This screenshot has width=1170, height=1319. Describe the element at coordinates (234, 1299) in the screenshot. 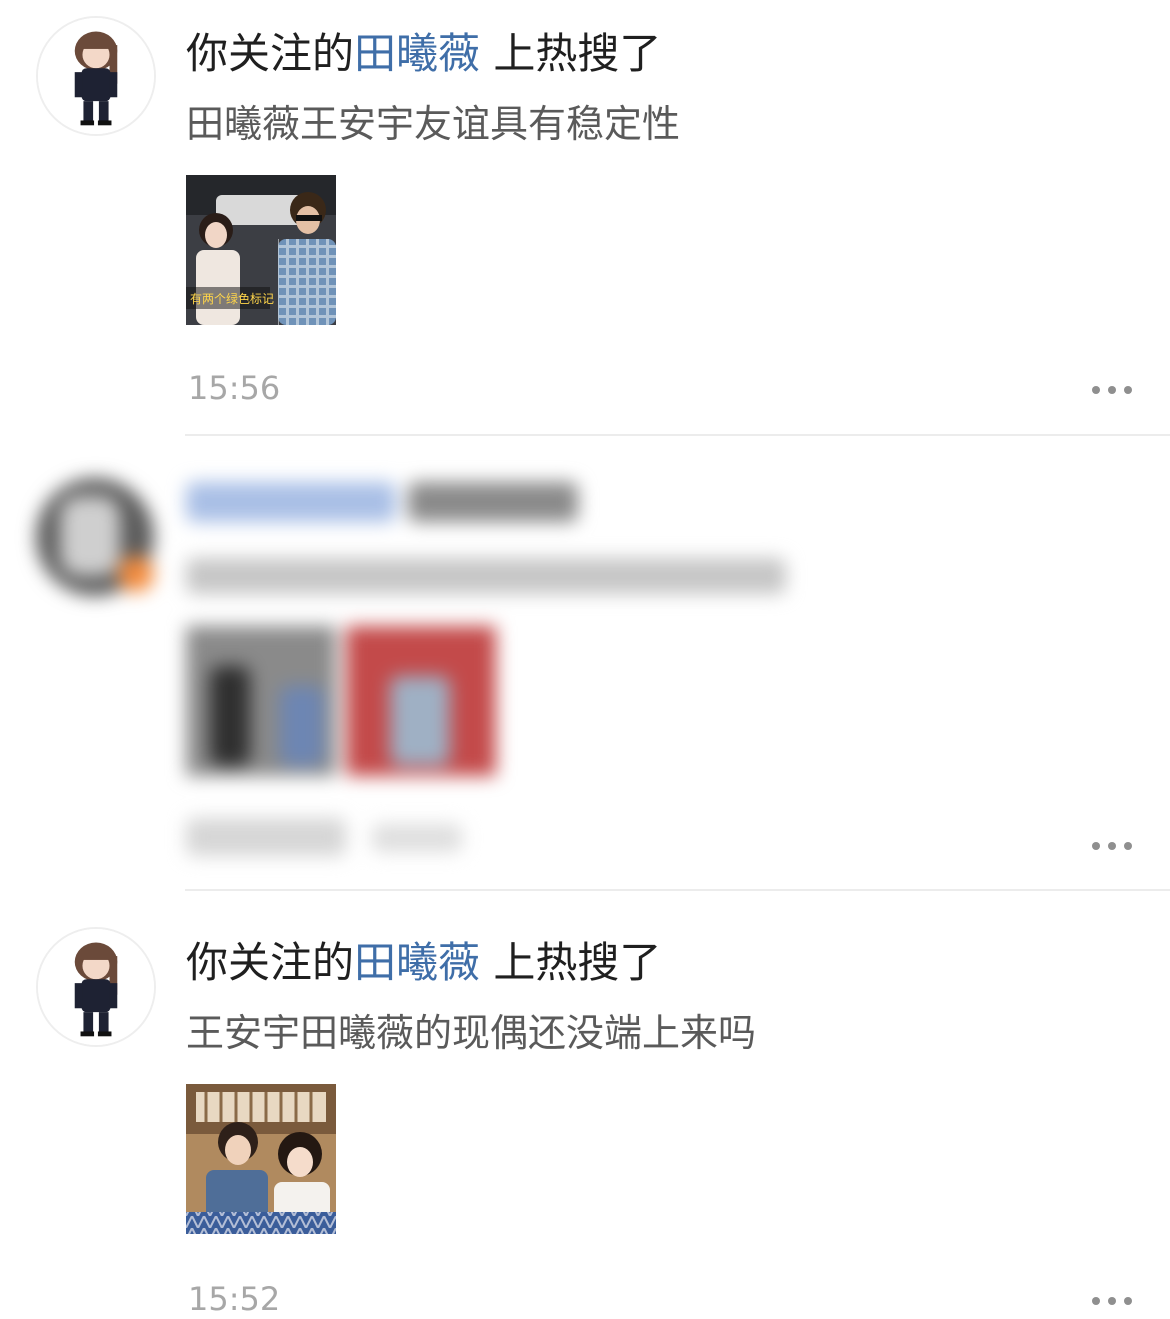

I see `post-time: 15:52` at that location.